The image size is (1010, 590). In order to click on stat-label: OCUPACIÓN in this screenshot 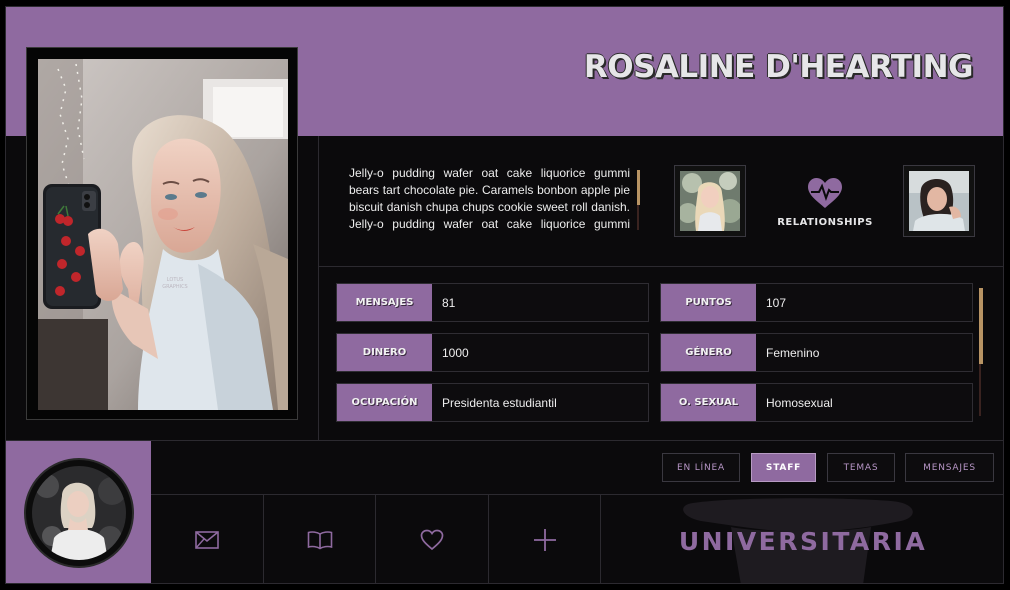, I will do `click(384, 402)`.